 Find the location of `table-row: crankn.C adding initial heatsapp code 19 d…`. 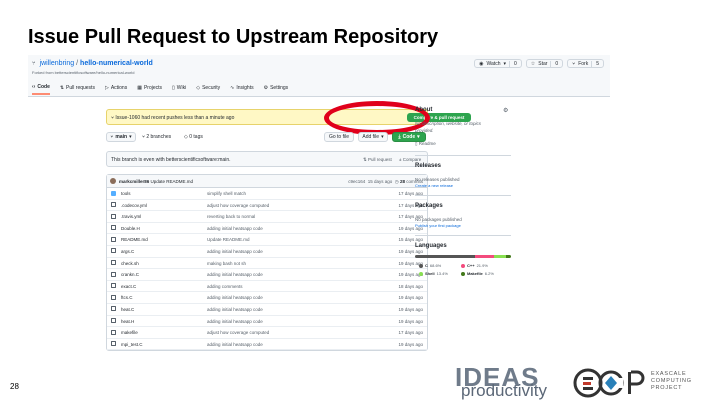

table-row: crankn.C adding initial heatsapp code 19 d… is located at coordinates (267, 275).